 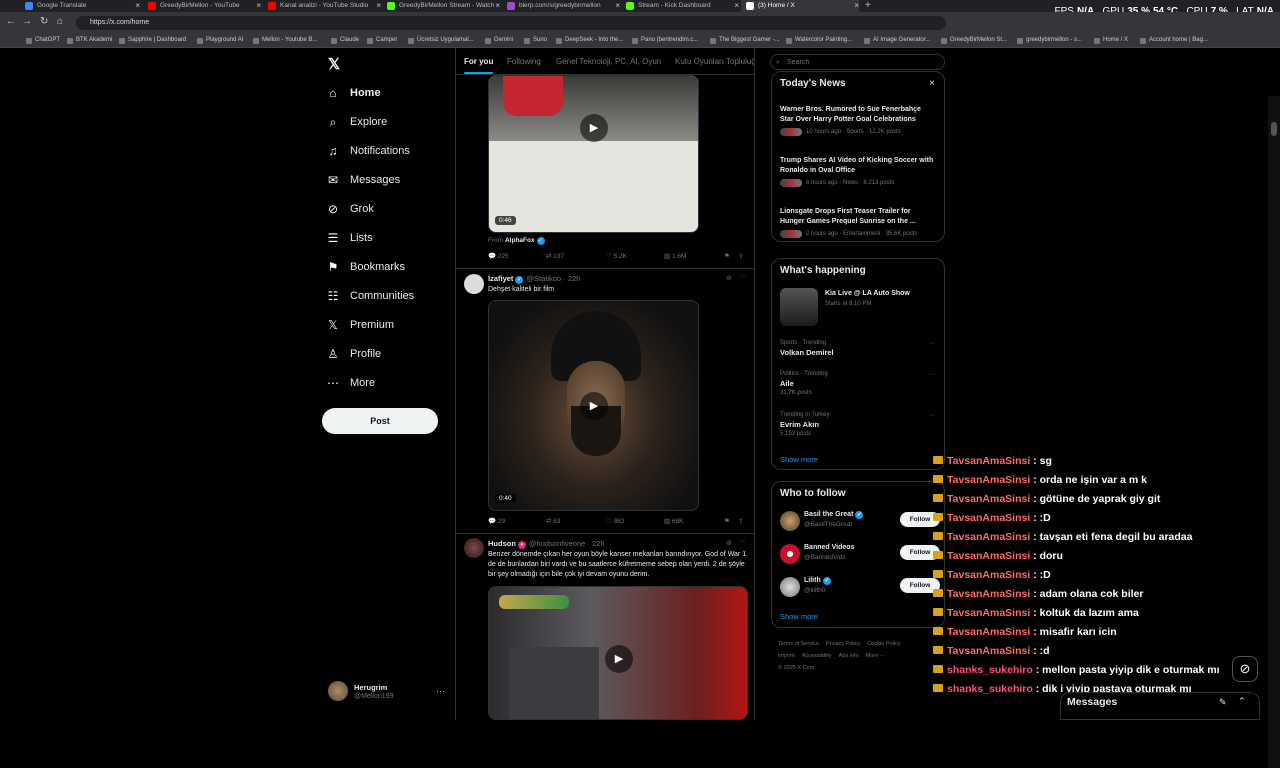 What do you see at coordinates (44, 21) in the screenshot?
I see `reload-icon: ↻` at bounding box center [44, 21].